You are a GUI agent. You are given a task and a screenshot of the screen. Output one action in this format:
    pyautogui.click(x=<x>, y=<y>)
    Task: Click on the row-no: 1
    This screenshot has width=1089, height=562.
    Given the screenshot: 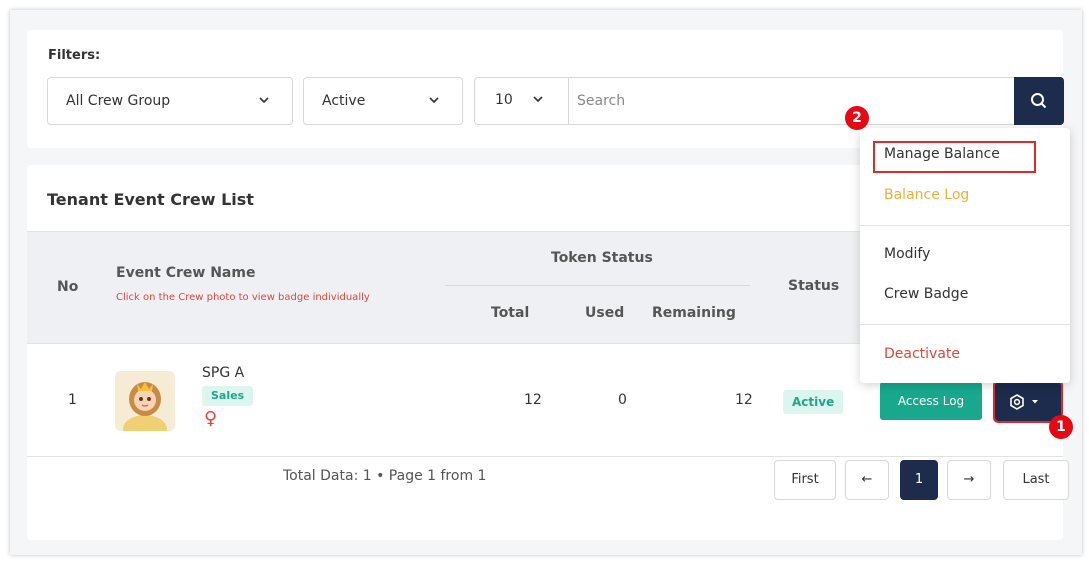 What is the action you would take?
    pyautogui.click(x=72, y=400)
    